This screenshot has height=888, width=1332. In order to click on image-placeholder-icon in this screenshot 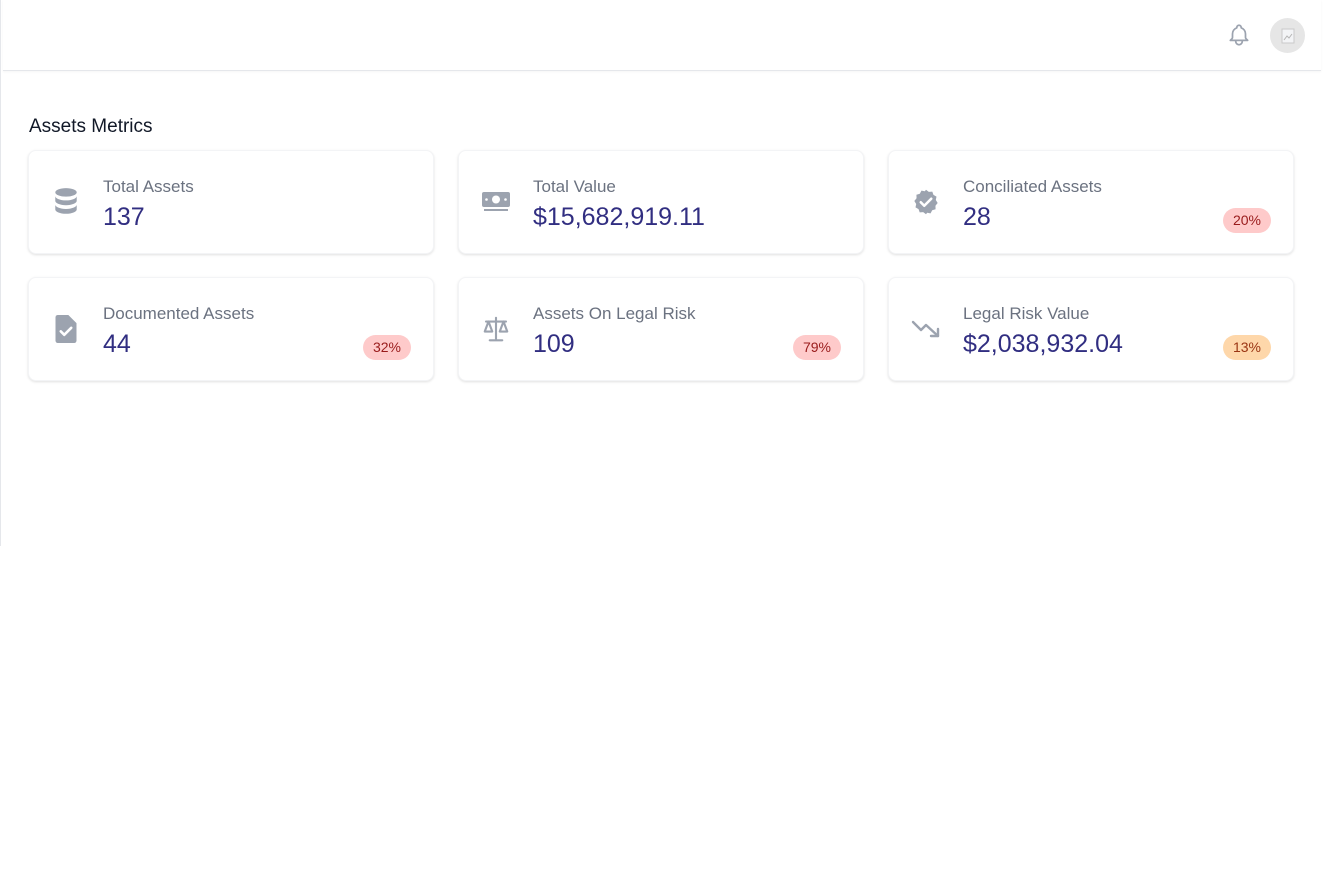, I will do `click(1287, 35)`.